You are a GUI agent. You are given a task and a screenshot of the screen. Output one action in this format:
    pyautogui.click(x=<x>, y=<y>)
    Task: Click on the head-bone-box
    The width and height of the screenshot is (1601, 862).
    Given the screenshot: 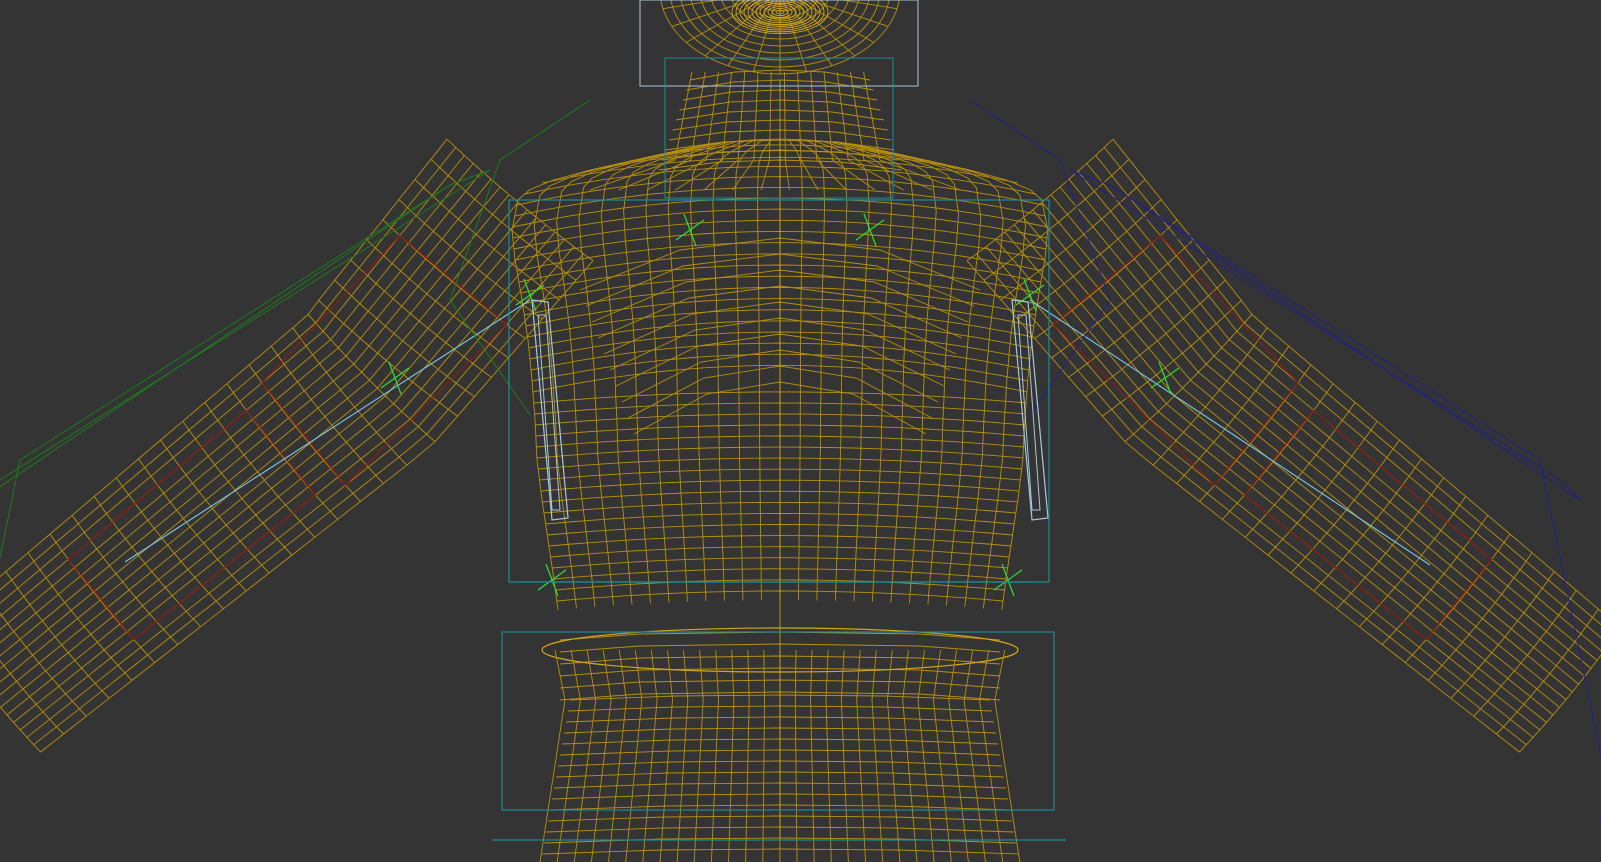 What is the action you would take?
    pyautogui.click(x=779, y=43)
    